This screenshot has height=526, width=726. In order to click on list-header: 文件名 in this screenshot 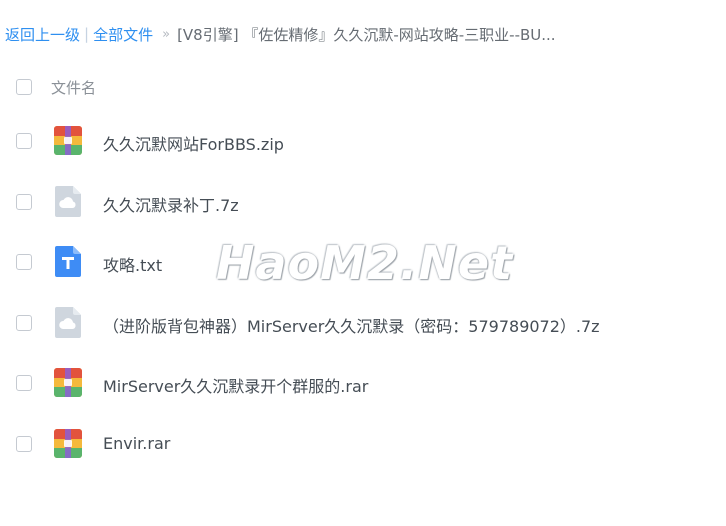, I will do `click(363, 87)`.